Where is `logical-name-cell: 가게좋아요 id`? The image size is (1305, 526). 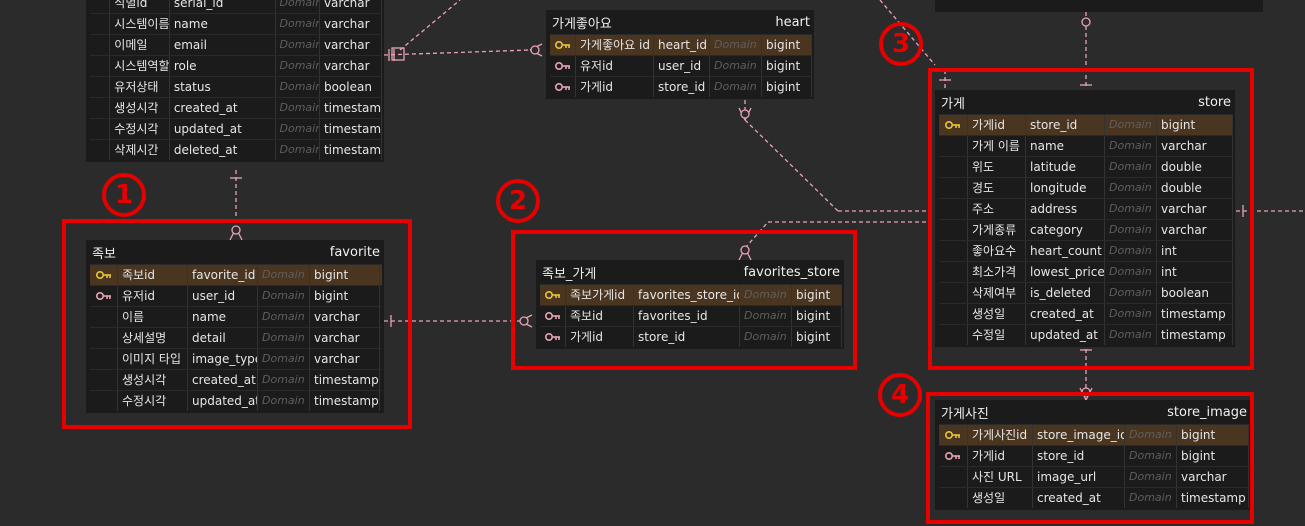
logical-name-cell: 가게좋아요 id is located at coordinates (615, 45).